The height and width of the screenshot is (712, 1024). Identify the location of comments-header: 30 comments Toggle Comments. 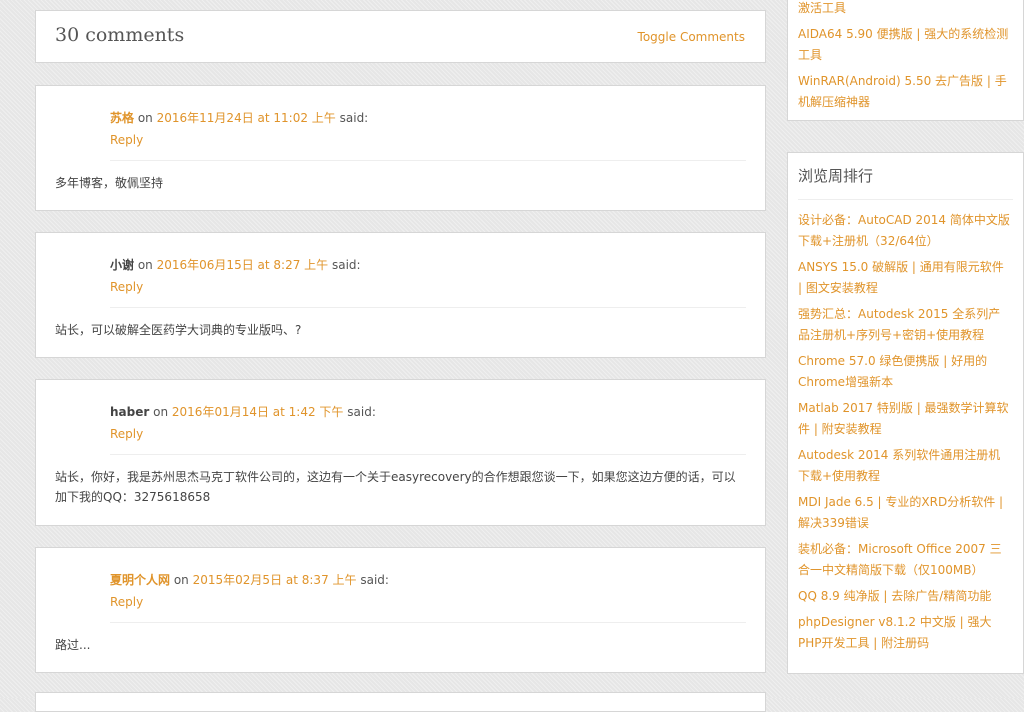
(400, 36).